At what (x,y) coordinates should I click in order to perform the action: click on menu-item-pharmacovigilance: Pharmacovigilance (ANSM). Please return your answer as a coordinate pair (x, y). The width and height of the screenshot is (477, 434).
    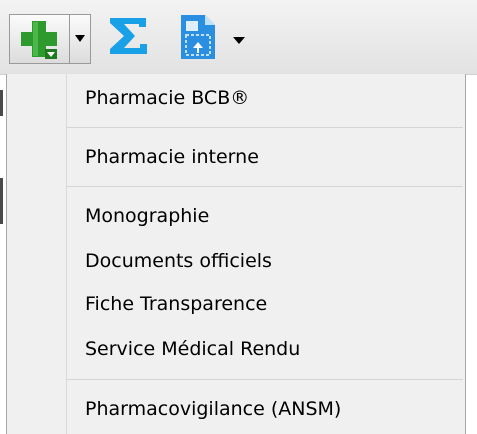
    Looking at the image, I should click on (213, 409).